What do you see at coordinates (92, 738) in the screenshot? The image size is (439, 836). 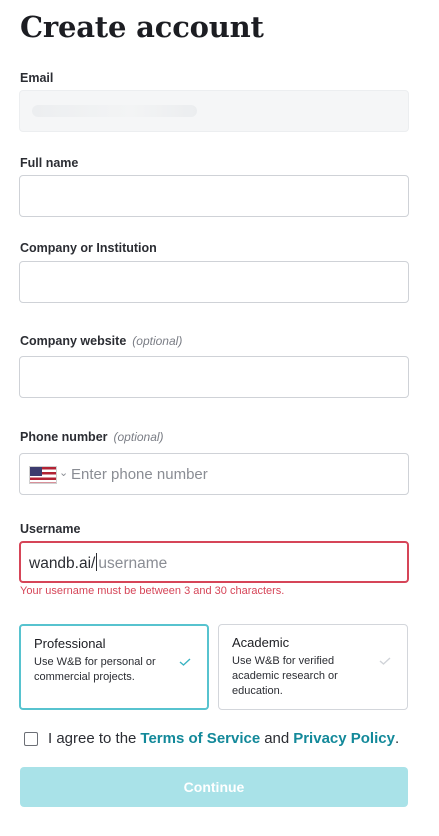 I see `agree-prefix: I agree to the` at bounding box center [92, 738].